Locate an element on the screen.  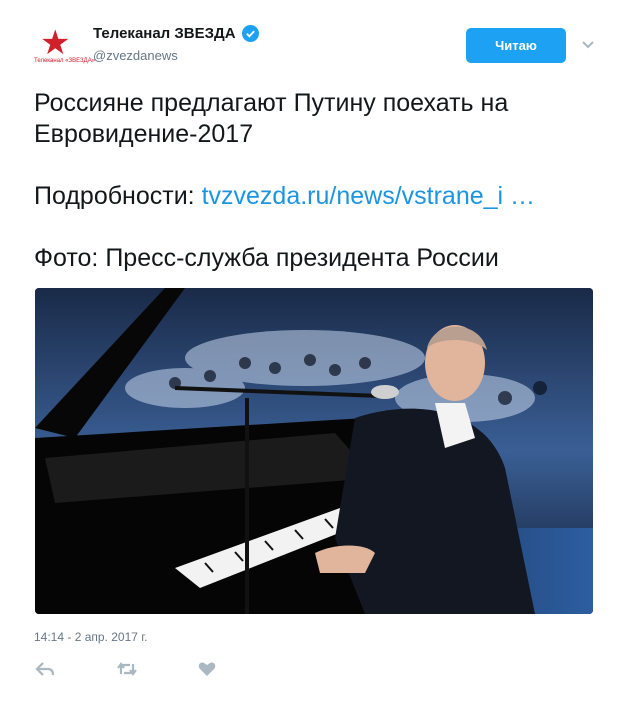
following-button: Читаю is located at coordinates (516, 45).